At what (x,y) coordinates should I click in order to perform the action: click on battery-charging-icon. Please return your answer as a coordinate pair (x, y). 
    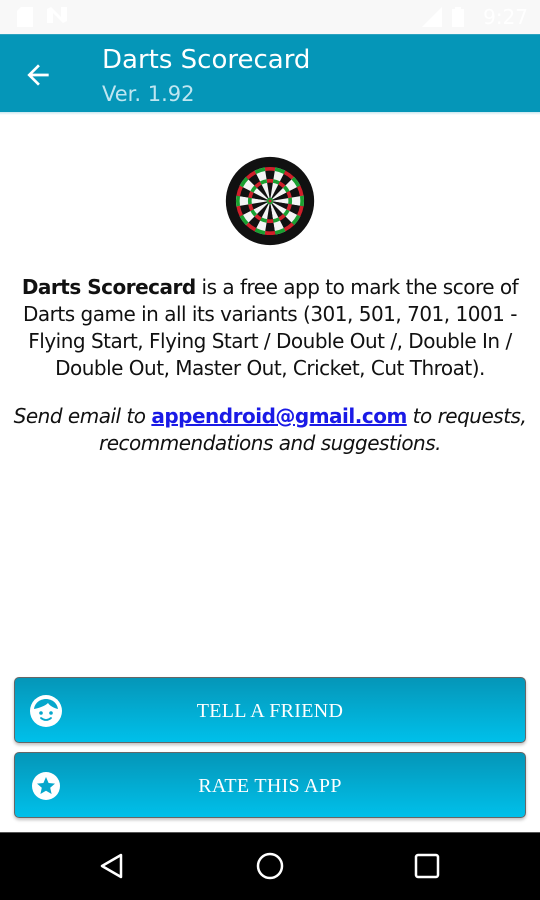
    Looking at the image, I should click on (458, 17).